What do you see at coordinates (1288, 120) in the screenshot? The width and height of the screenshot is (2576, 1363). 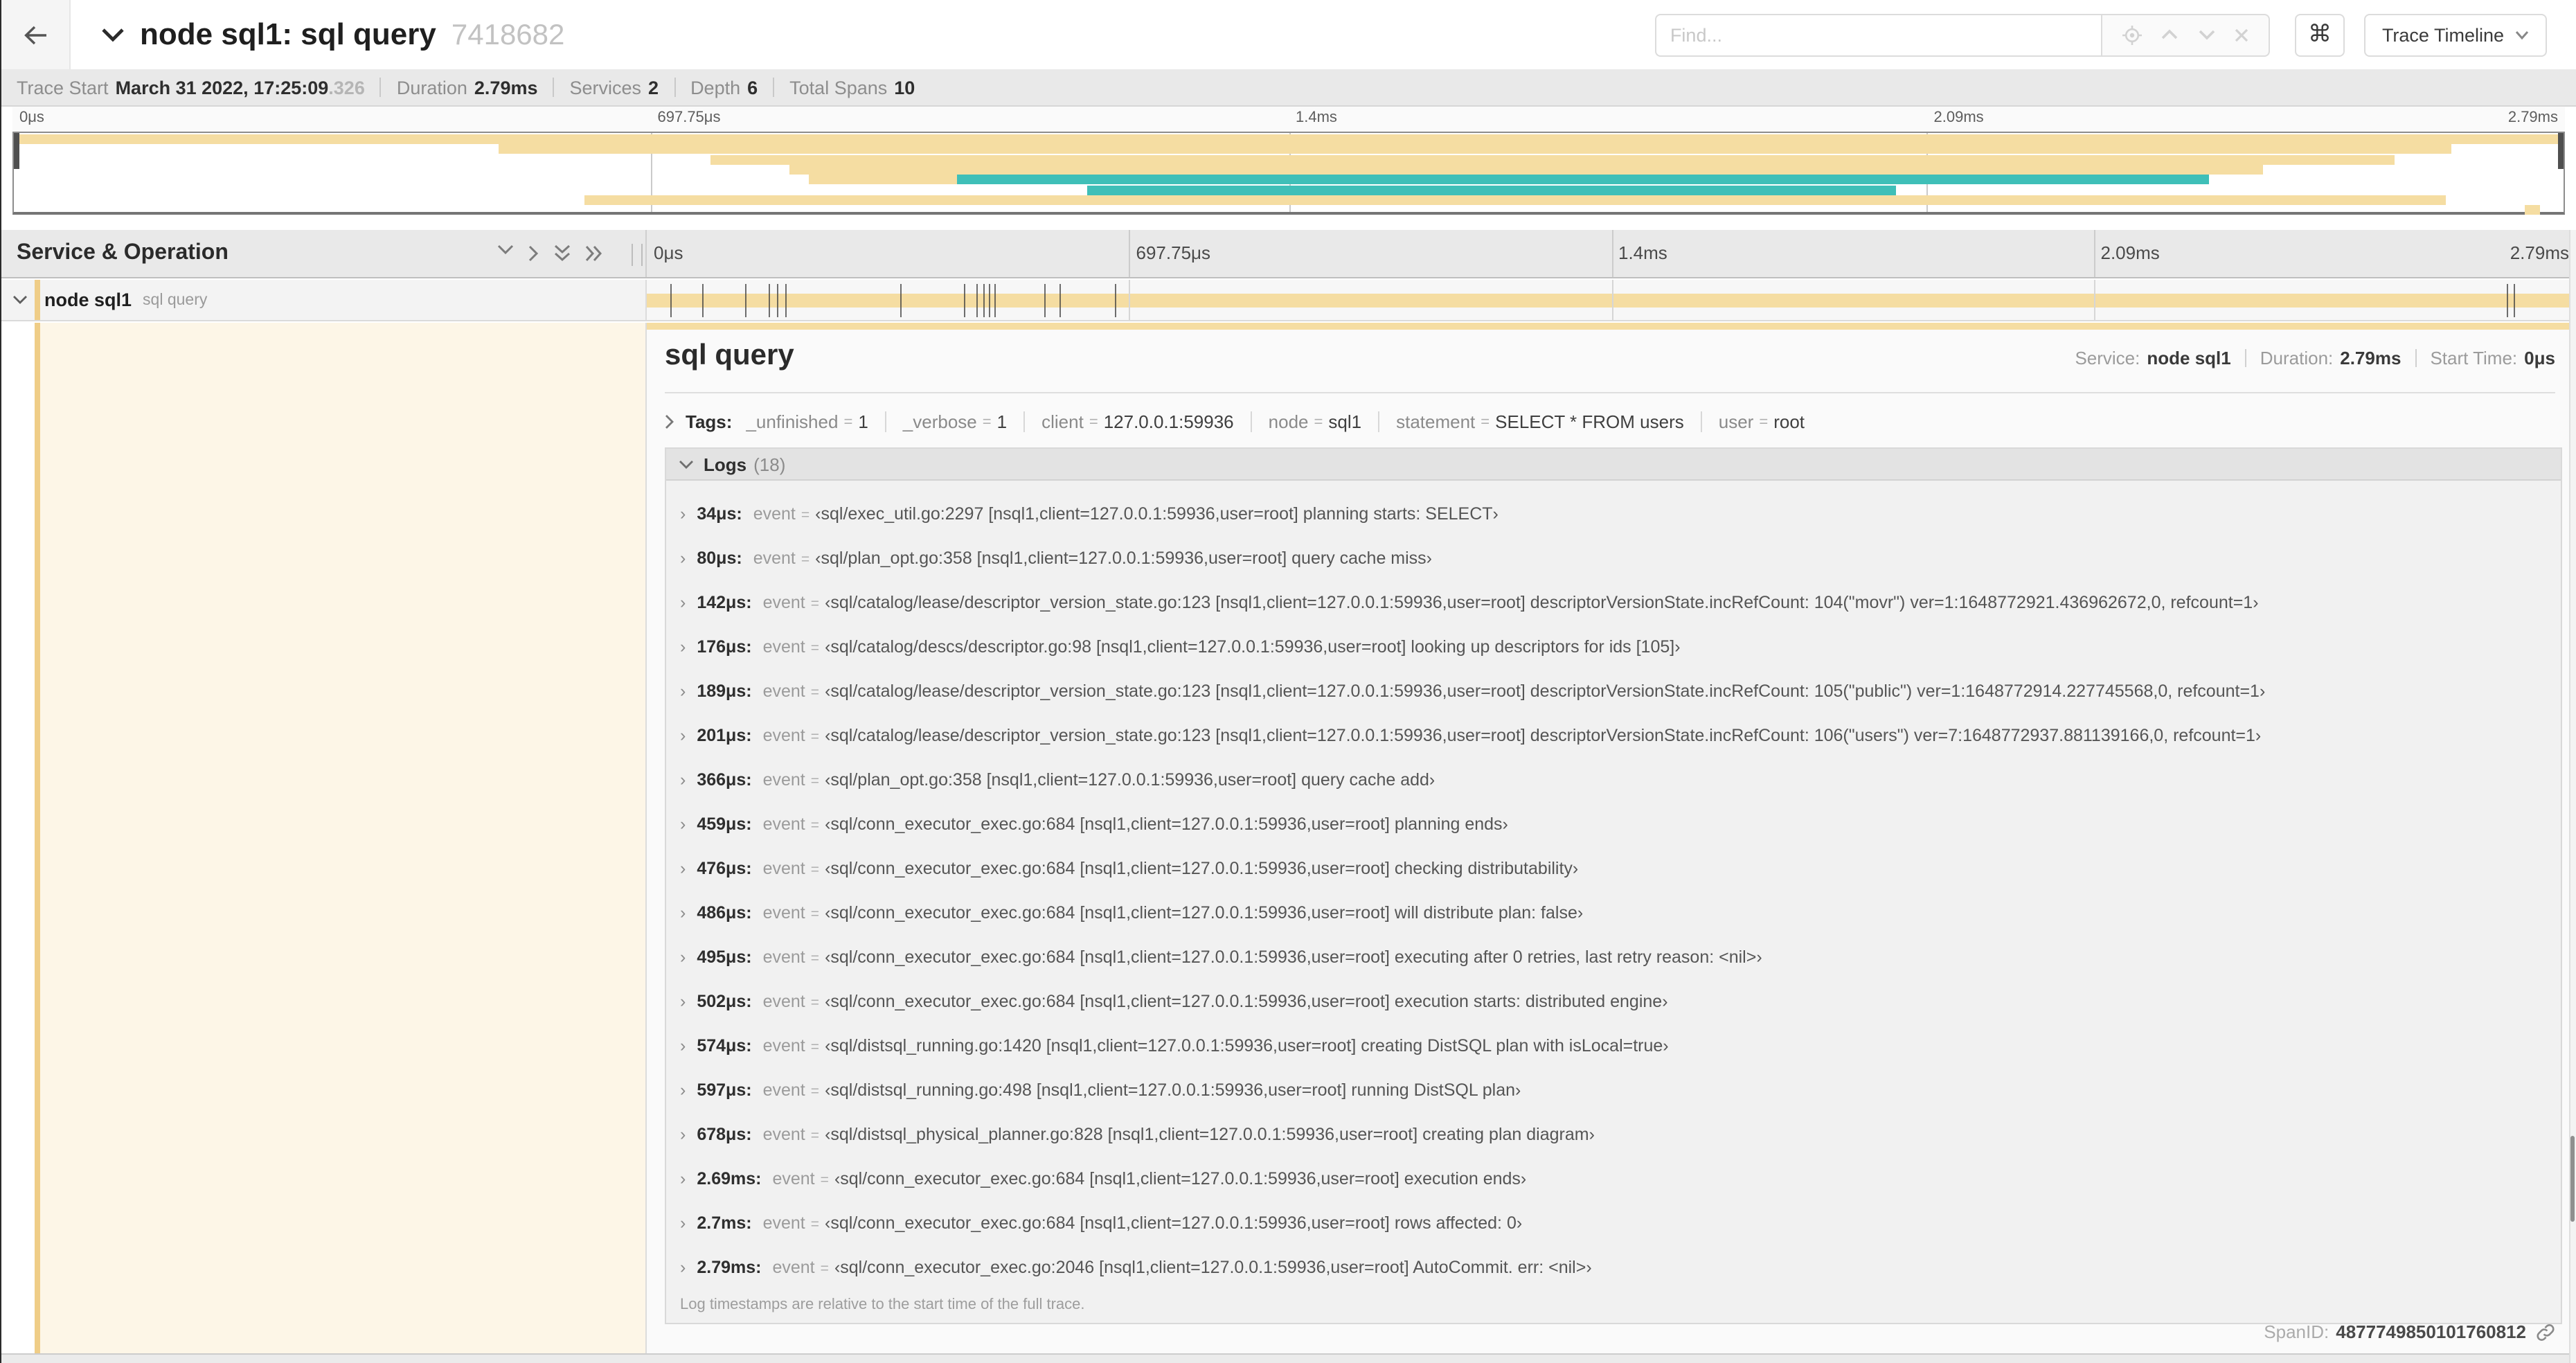 I see `minimap-time-labels: 0μs 697.75μs 1.4ms 2.09ms 2.79ms` at bounding box center [1288, 120].